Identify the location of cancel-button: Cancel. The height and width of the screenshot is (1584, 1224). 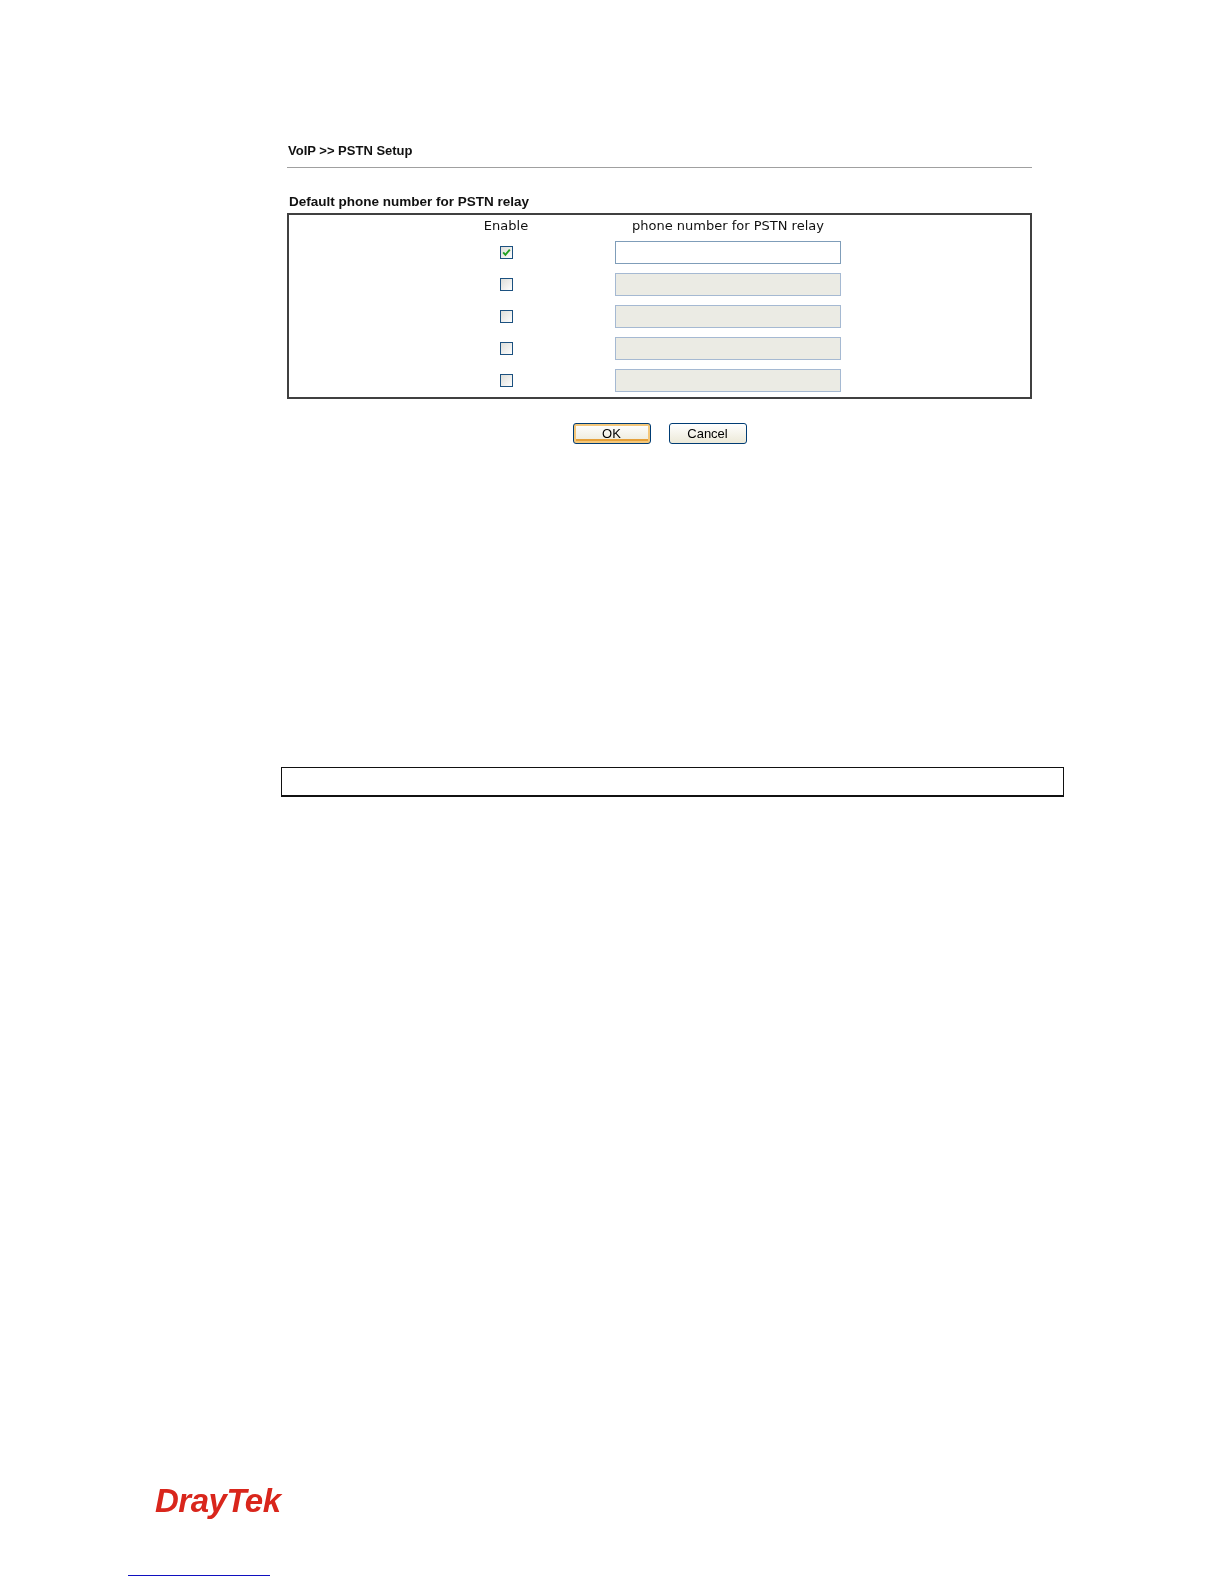
(707, 433).